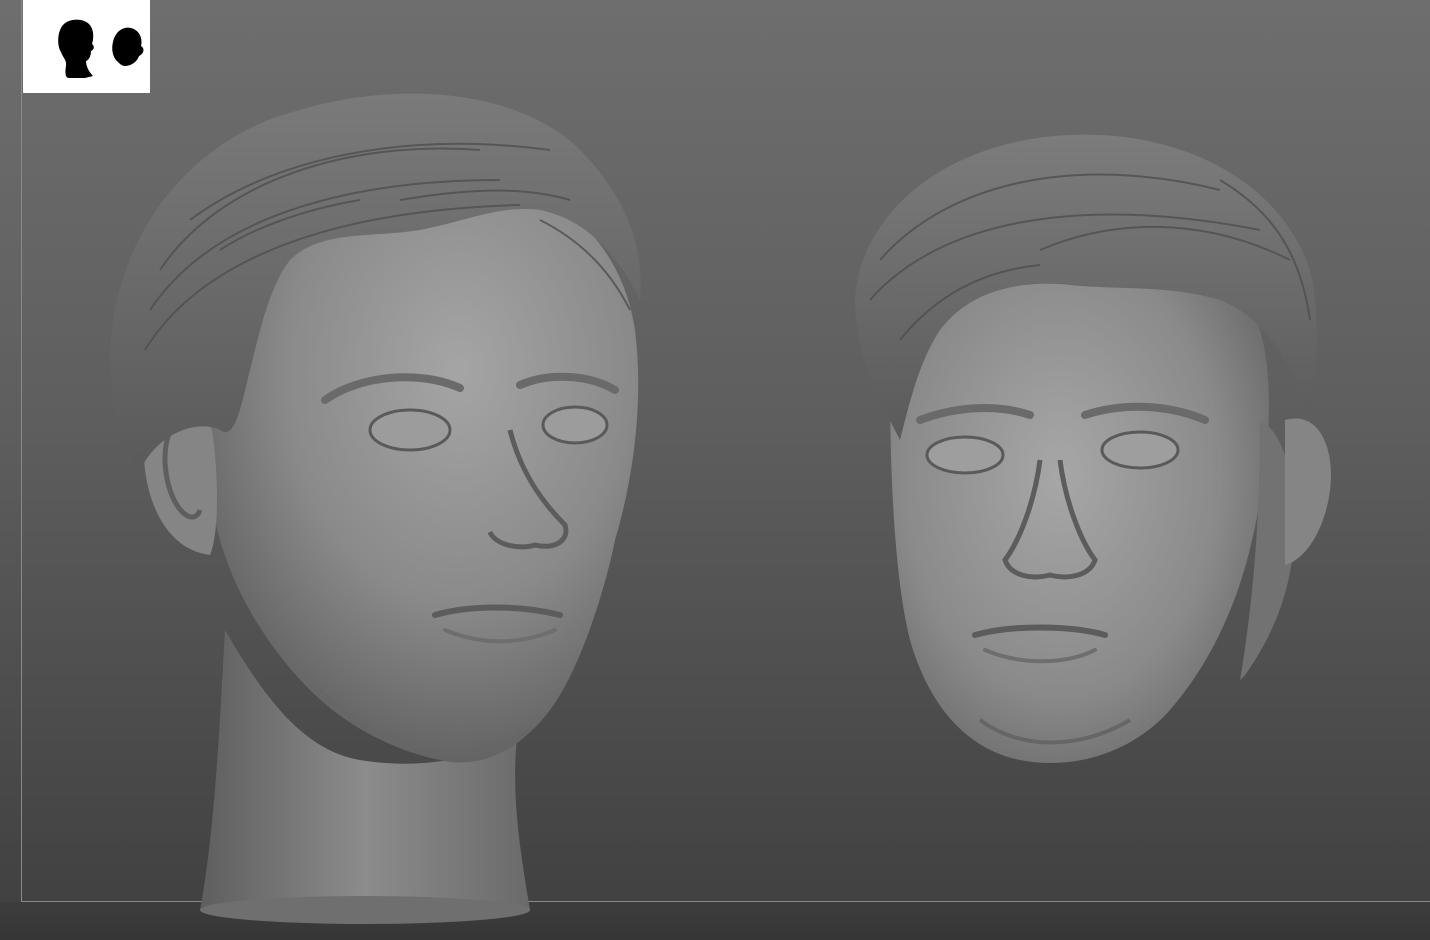 This screenshot has height=940, width=1430. I want to click on frame-border-left, so click(21, 451).